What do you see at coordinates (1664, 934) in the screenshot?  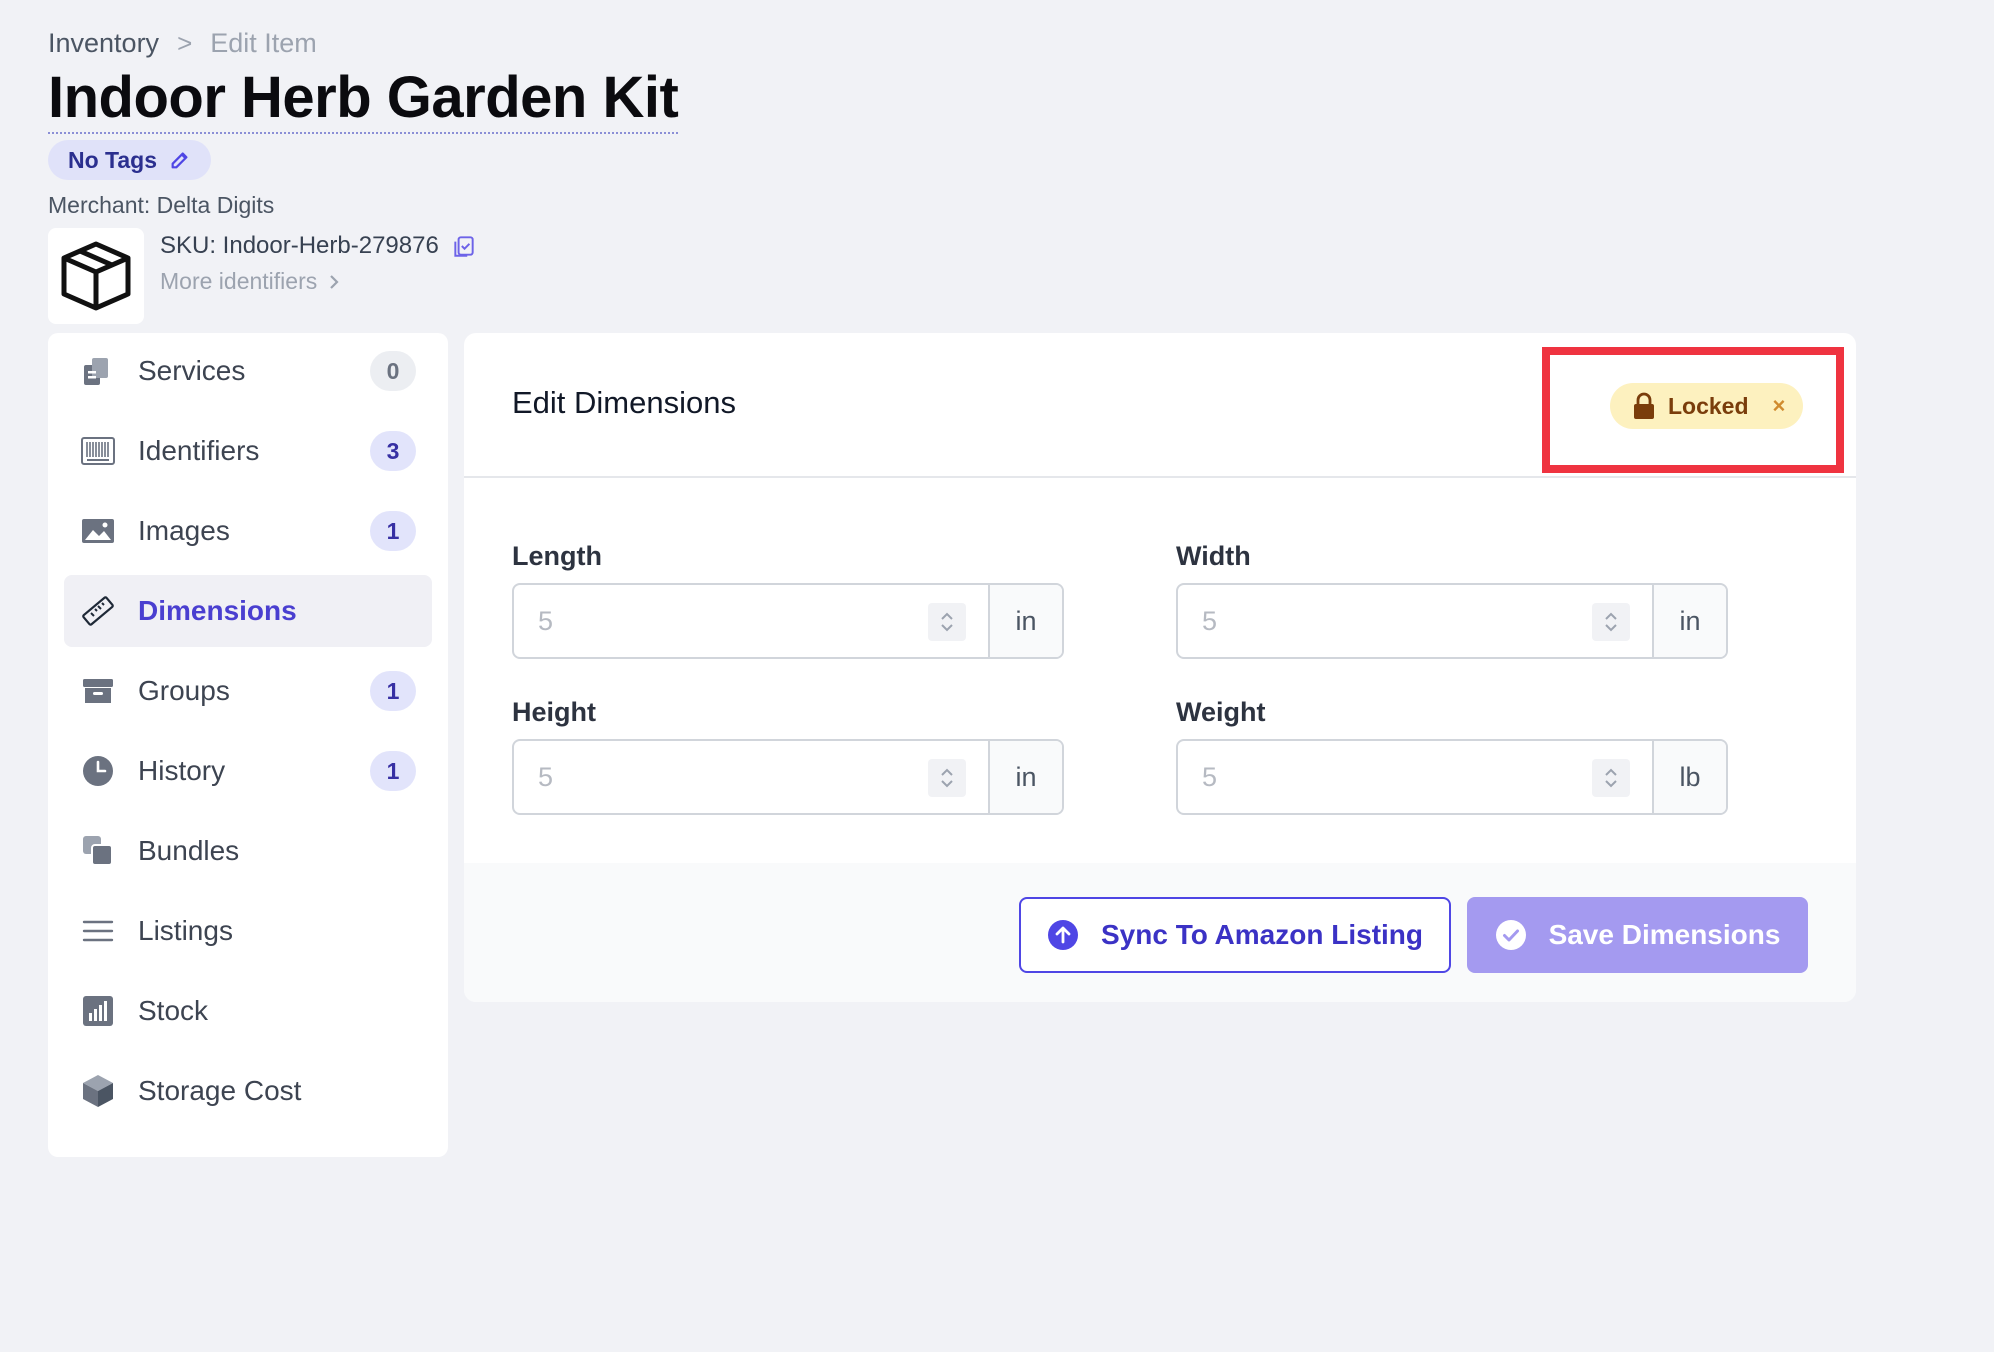 I see `save-button-label: Save Dimensions` at bounding box center [1664, 934].